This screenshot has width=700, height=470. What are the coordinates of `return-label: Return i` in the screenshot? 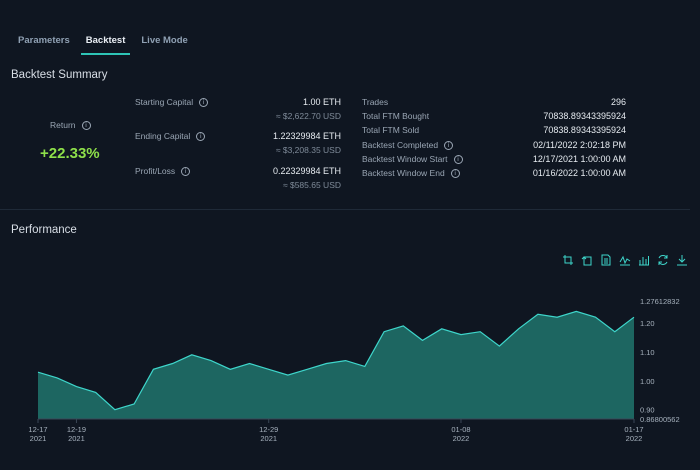 It's located at (70, 125).